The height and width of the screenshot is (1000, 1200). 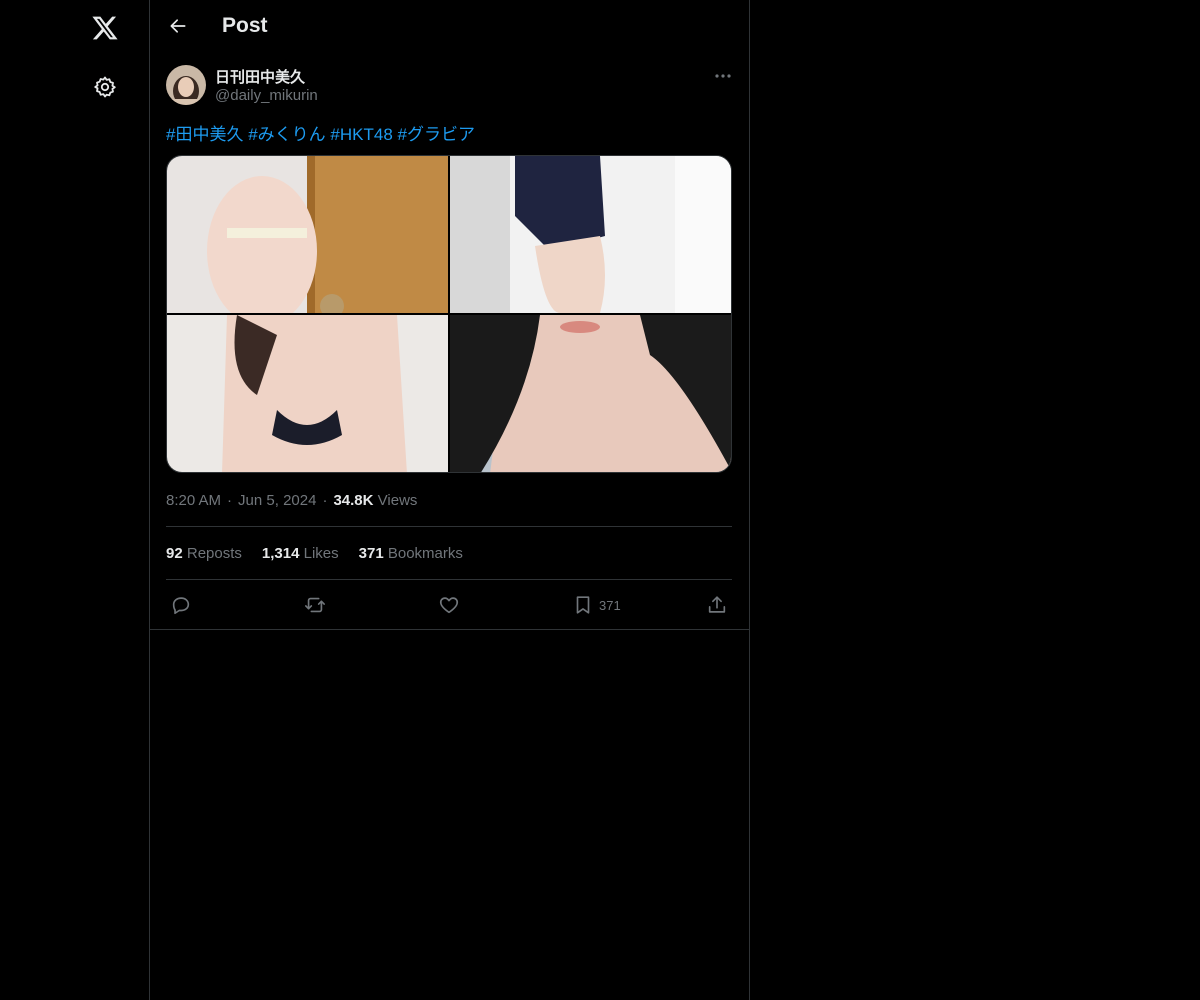 What do you see at coordinates (204, 134) in the screenshot?
I see `hashtag-link: #田中美久` at bounding box center [204, 134].